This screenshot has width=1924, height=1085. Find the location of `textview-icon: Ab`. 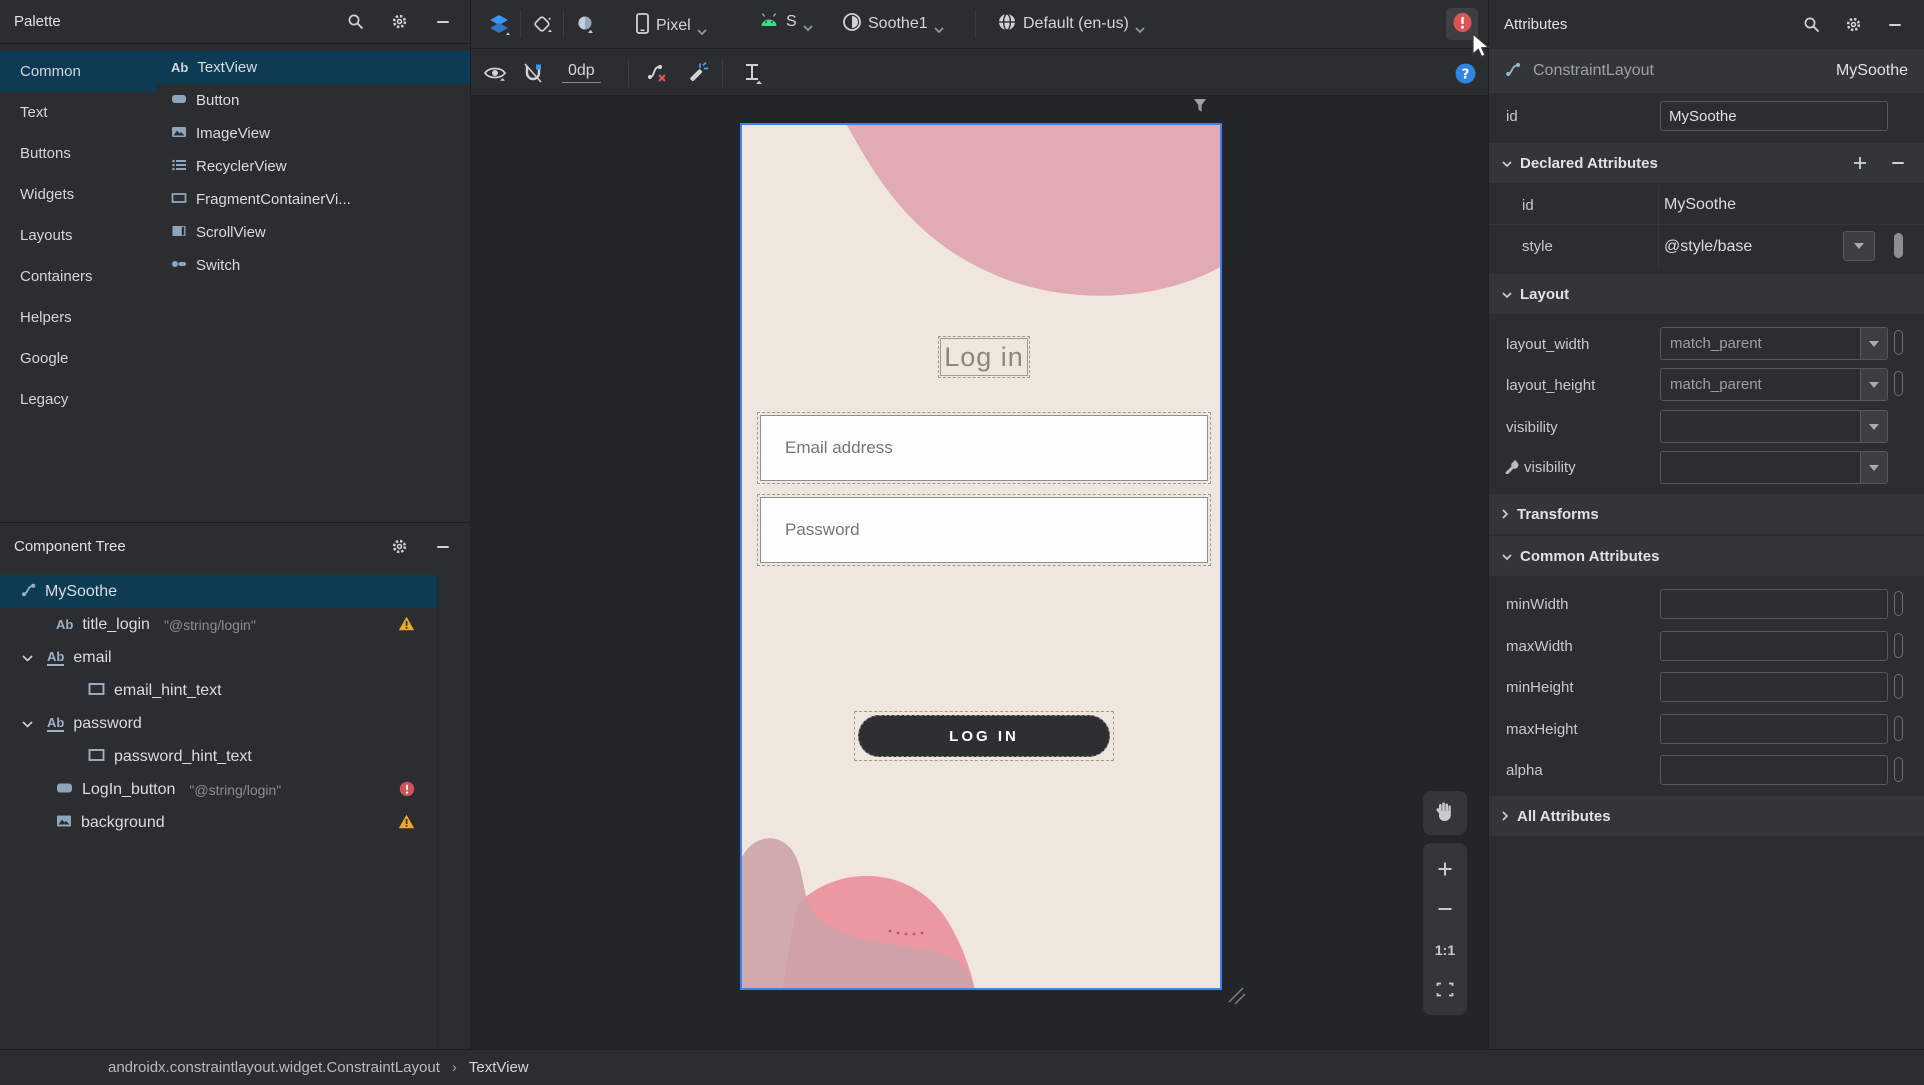

textview-icon: Ab is located at coordinates (180, 67).